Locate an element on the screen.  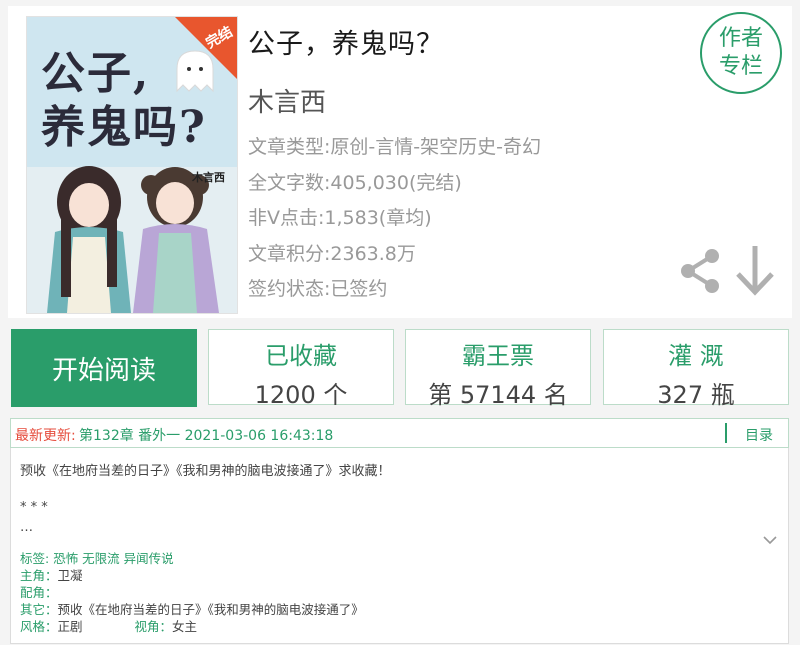
irrigate-button: 灌 溉 327 瓶 is located at coordinates (696, 369).